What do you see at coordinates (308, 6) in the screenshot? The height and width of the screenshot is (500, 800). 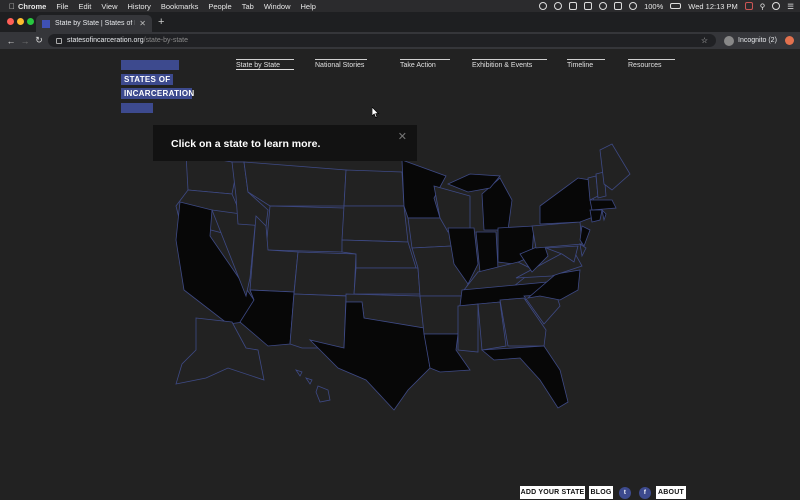 I see `menu-help: Help` at bounding box center [308, 6].